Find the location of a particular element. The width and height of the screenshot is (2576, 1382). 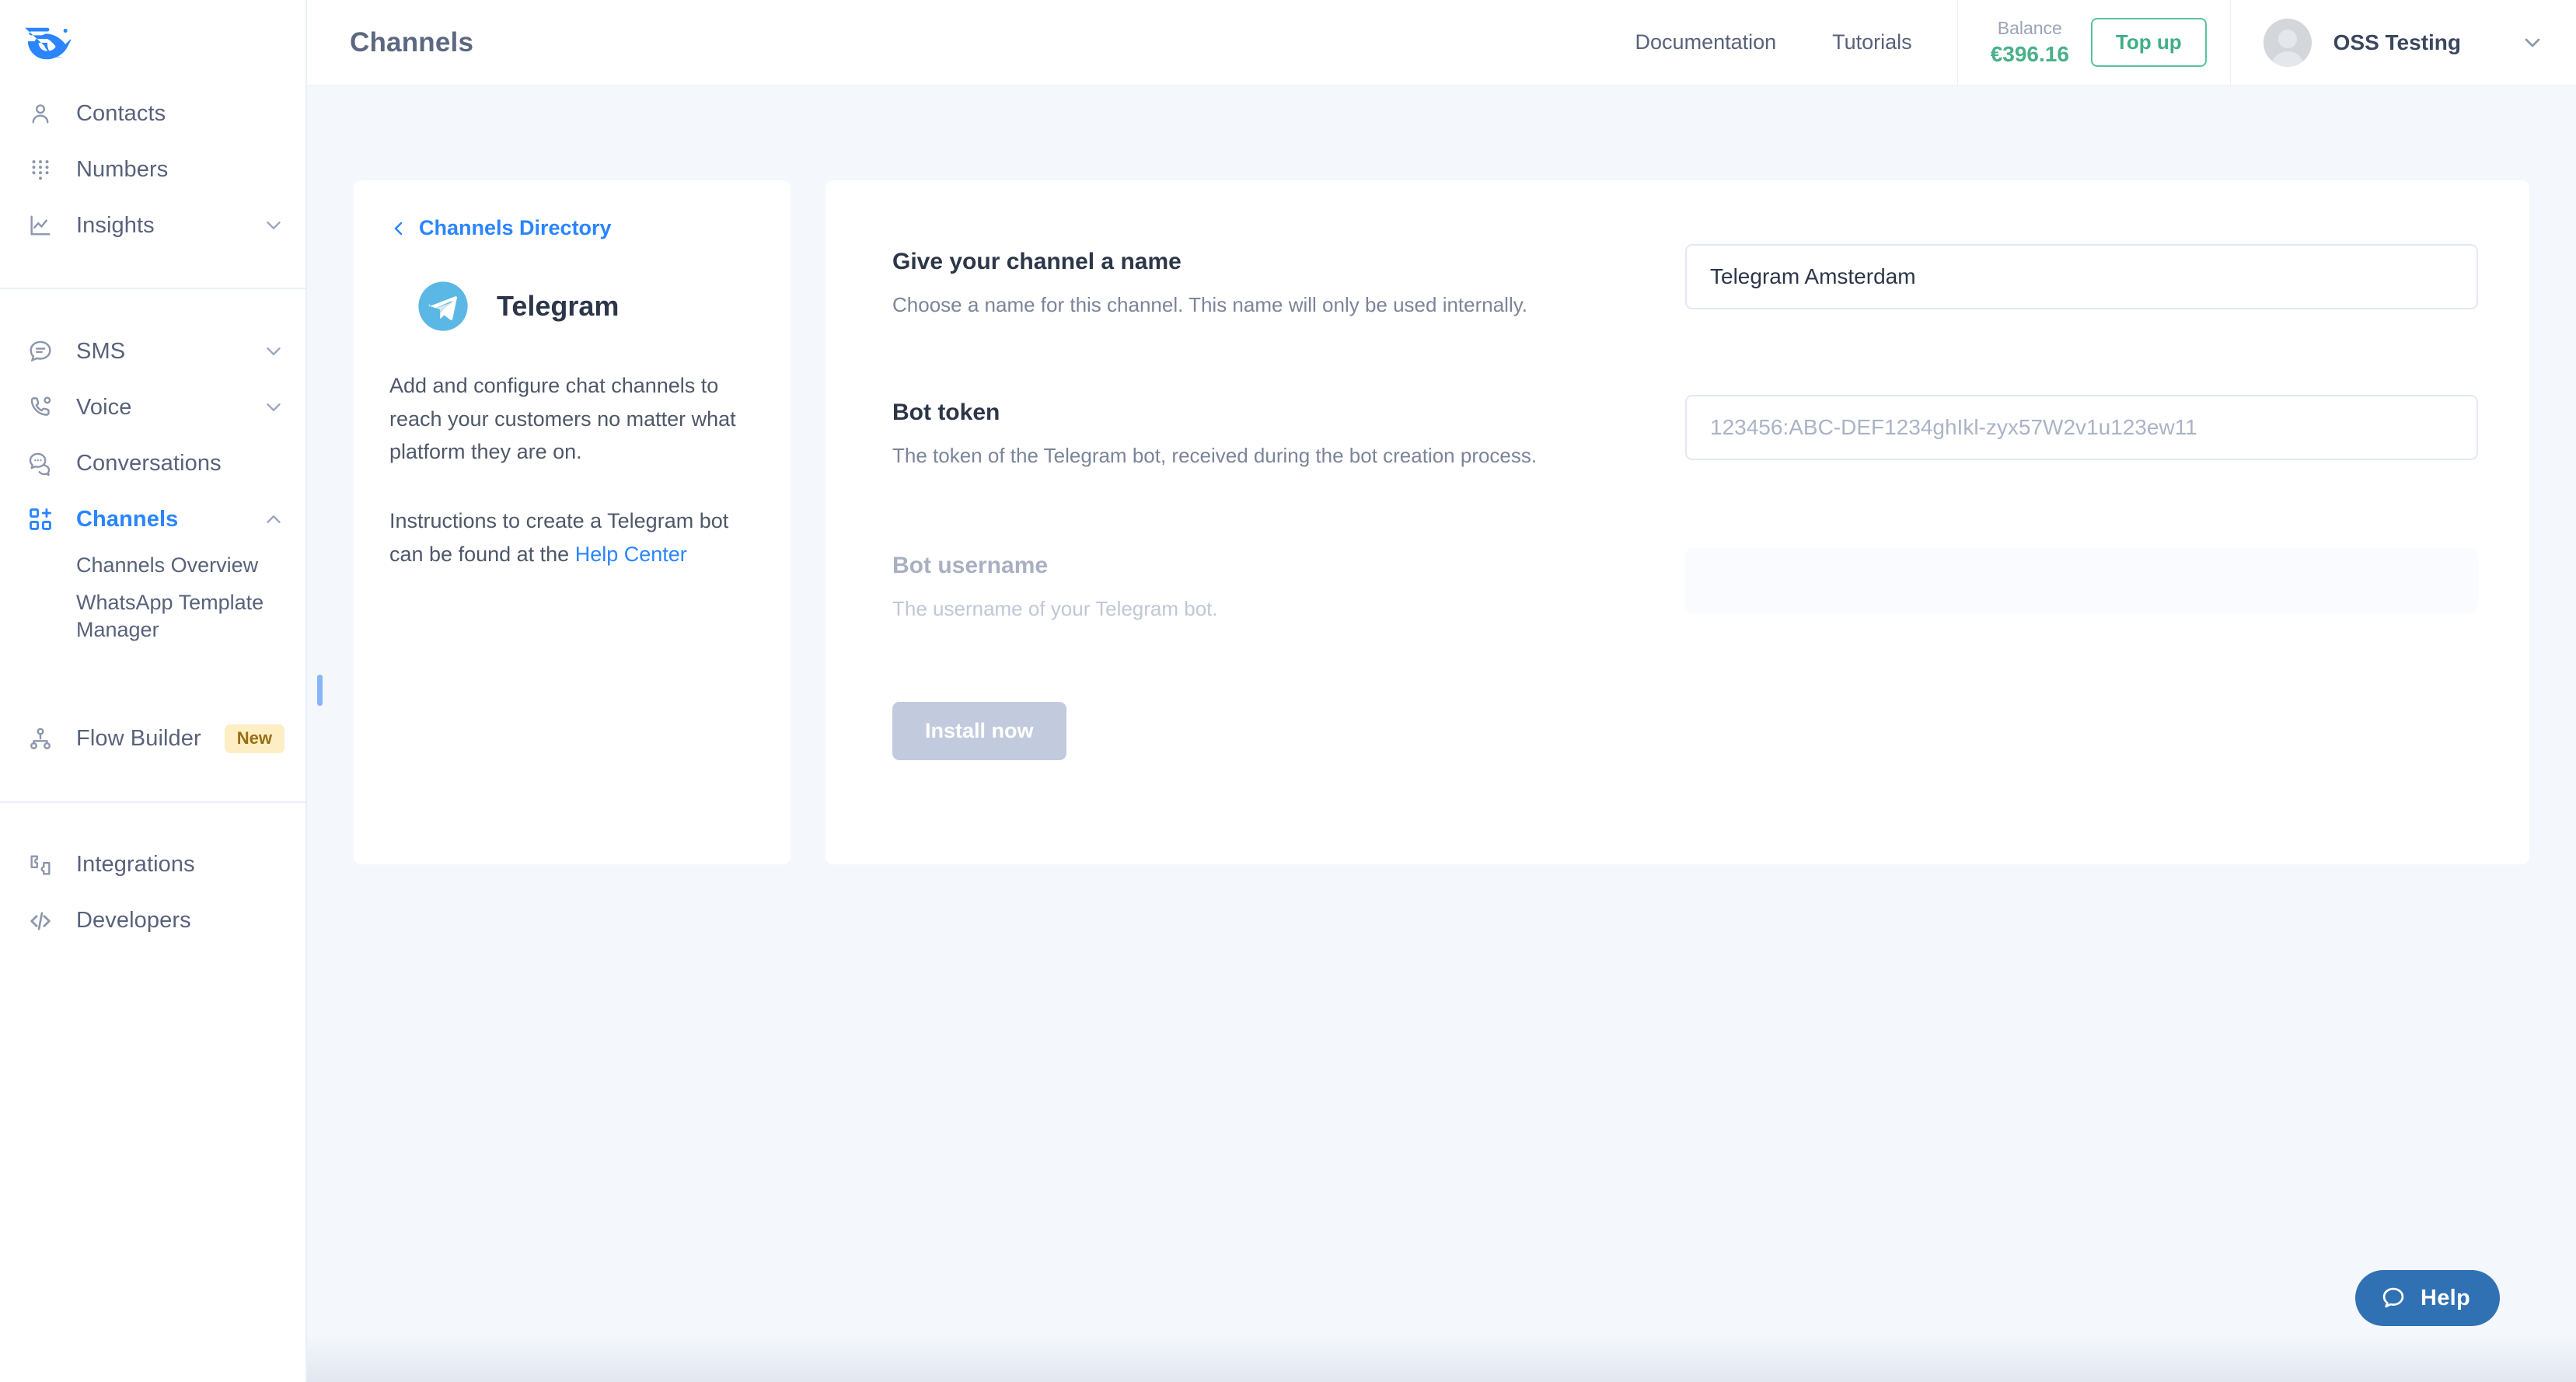

sidebar-item-developers: Developers is located at coordinates (153, 921).